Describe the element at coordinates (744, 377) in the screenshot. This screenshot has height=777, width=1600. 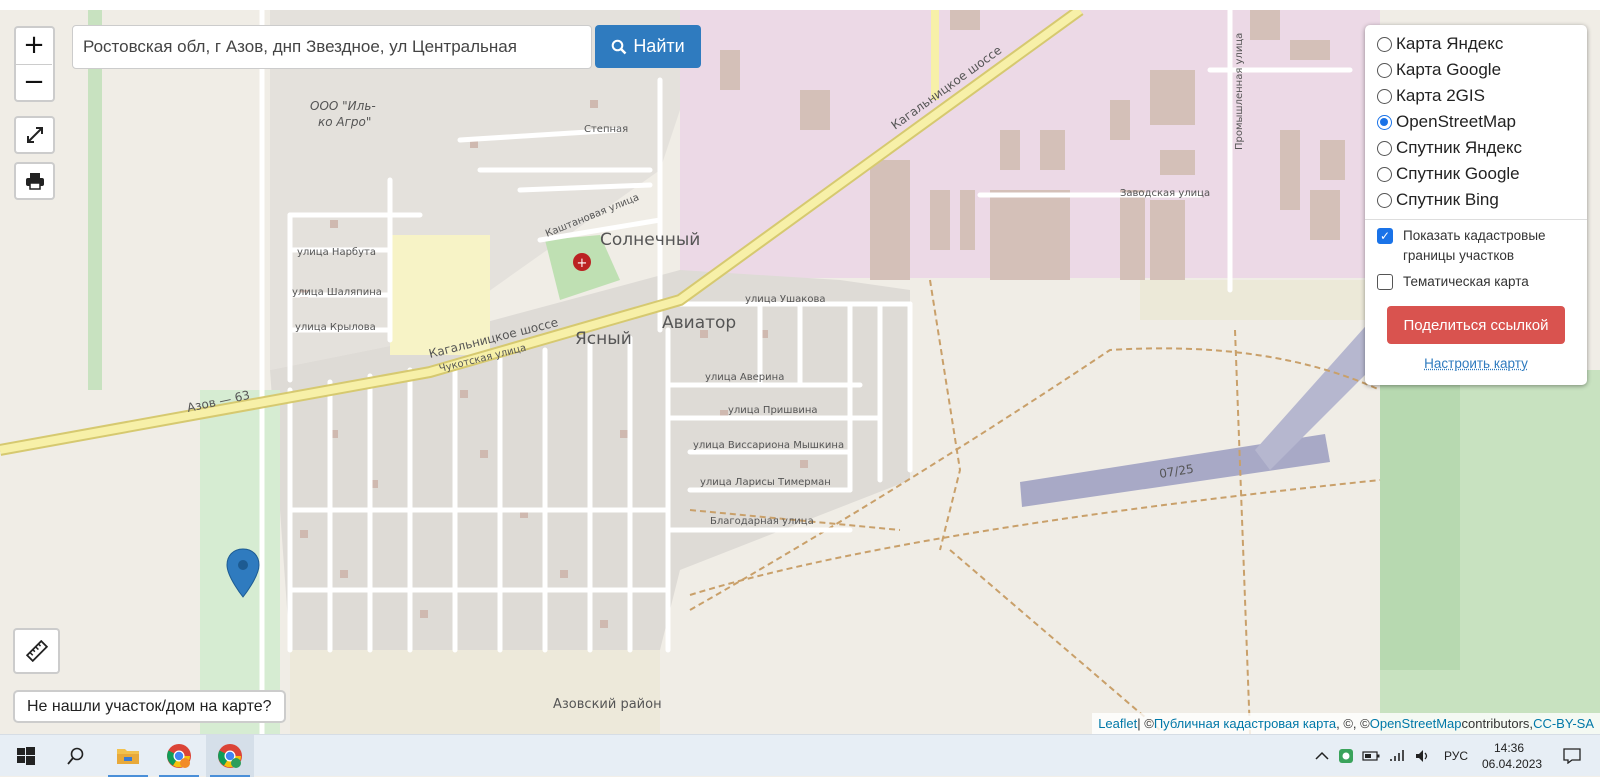
I see `street-label: улица Аверина` at that location.